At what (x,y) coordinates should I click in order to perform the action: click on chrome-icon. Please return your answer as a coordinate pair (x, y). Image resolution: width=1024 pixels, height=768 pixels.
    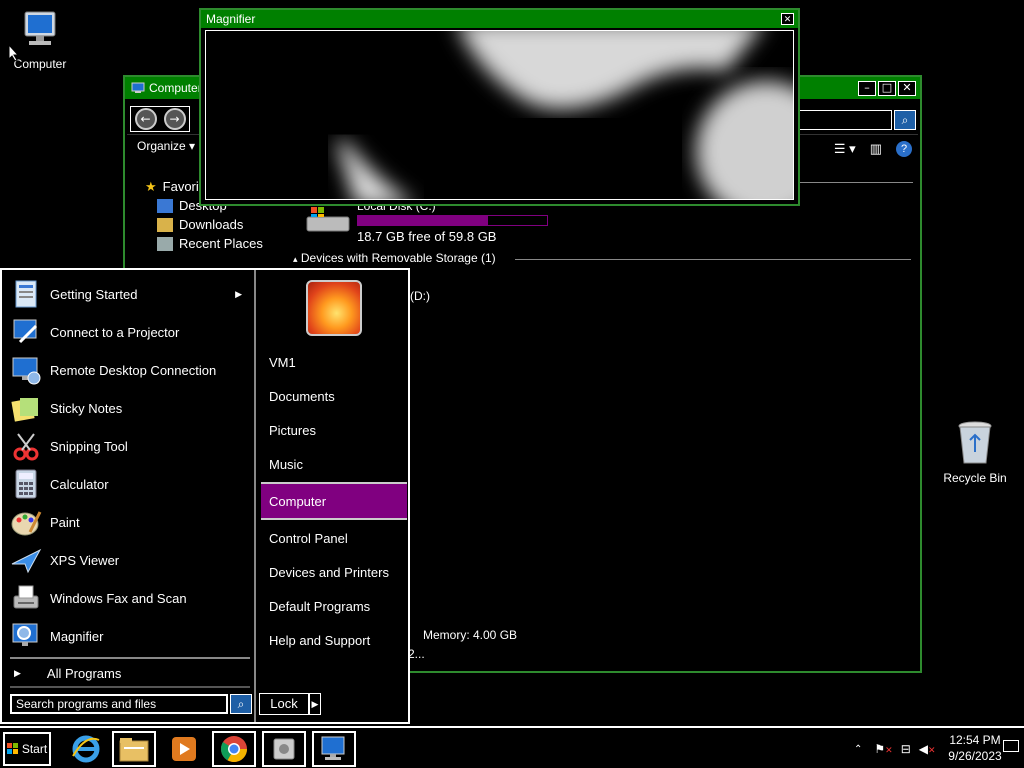
    Looking at the image, I should click on (234, 749).